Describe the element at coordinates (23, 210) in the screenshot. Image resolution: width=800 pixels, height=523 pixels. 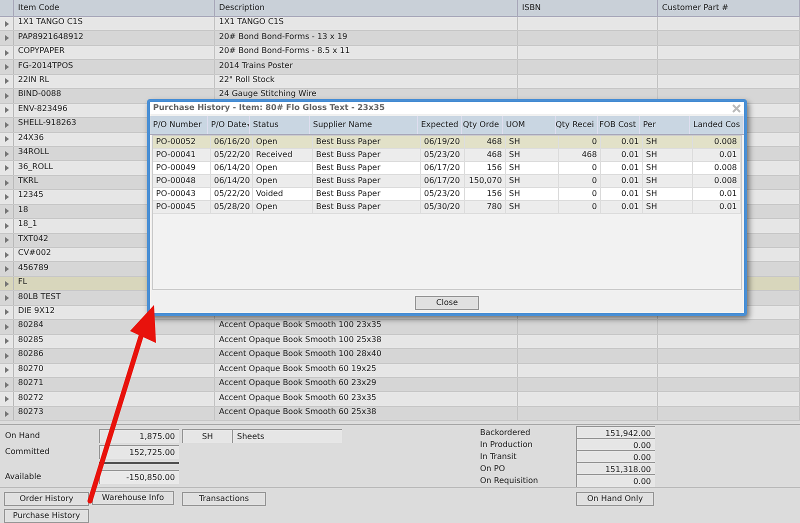
I see `table-cell: 18` at that location.